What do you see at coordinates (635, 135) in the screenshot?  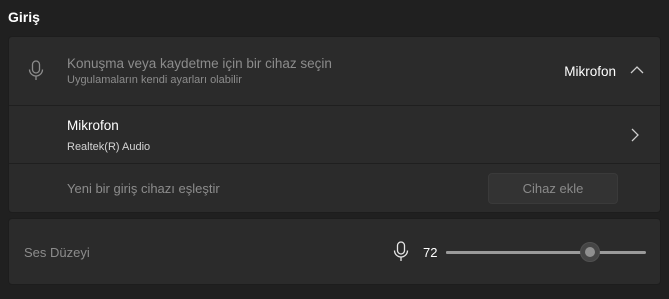 I see `chevron-right-icon` at bounding box center [635, 135].